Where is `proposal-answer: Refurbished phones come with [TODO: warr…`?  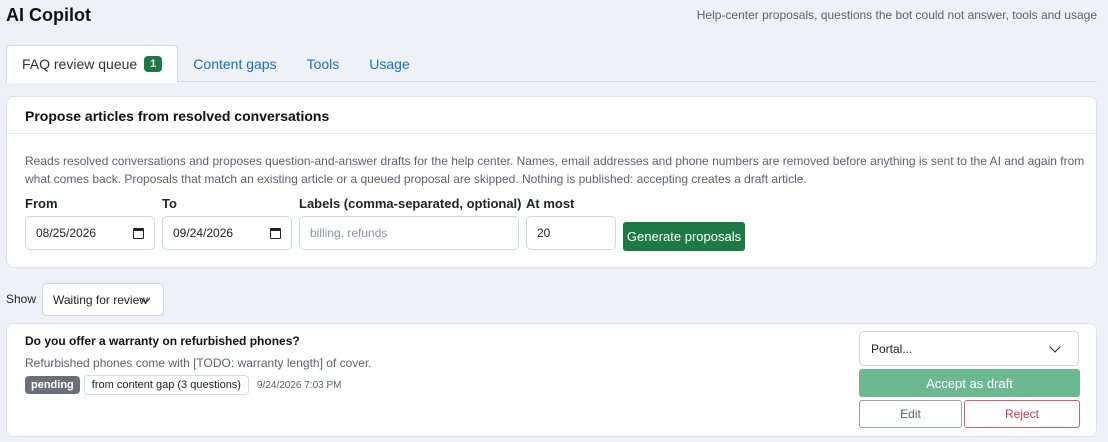 proposal-answer: Refurbished phones come with [TODO: warr… is located at coordinates (198, 363).